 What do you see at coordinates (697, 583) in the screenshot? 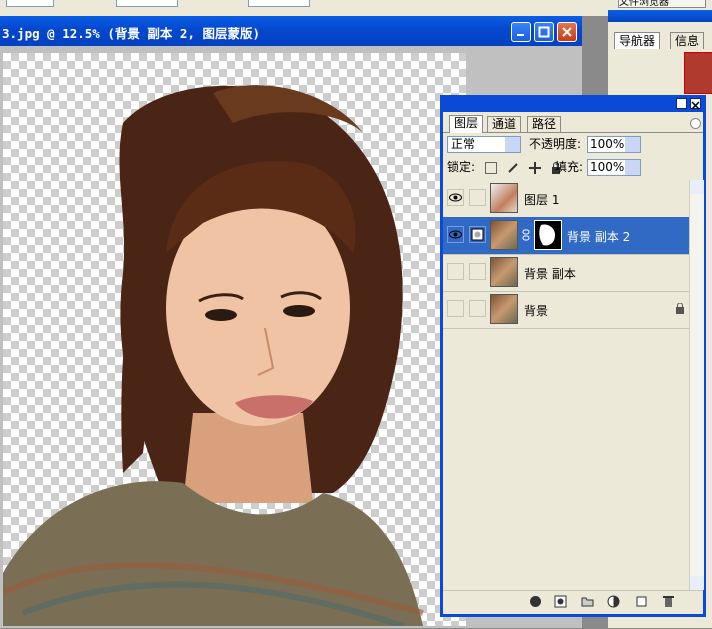
I see `scroll-down-button` at bounding box center [697, 583].